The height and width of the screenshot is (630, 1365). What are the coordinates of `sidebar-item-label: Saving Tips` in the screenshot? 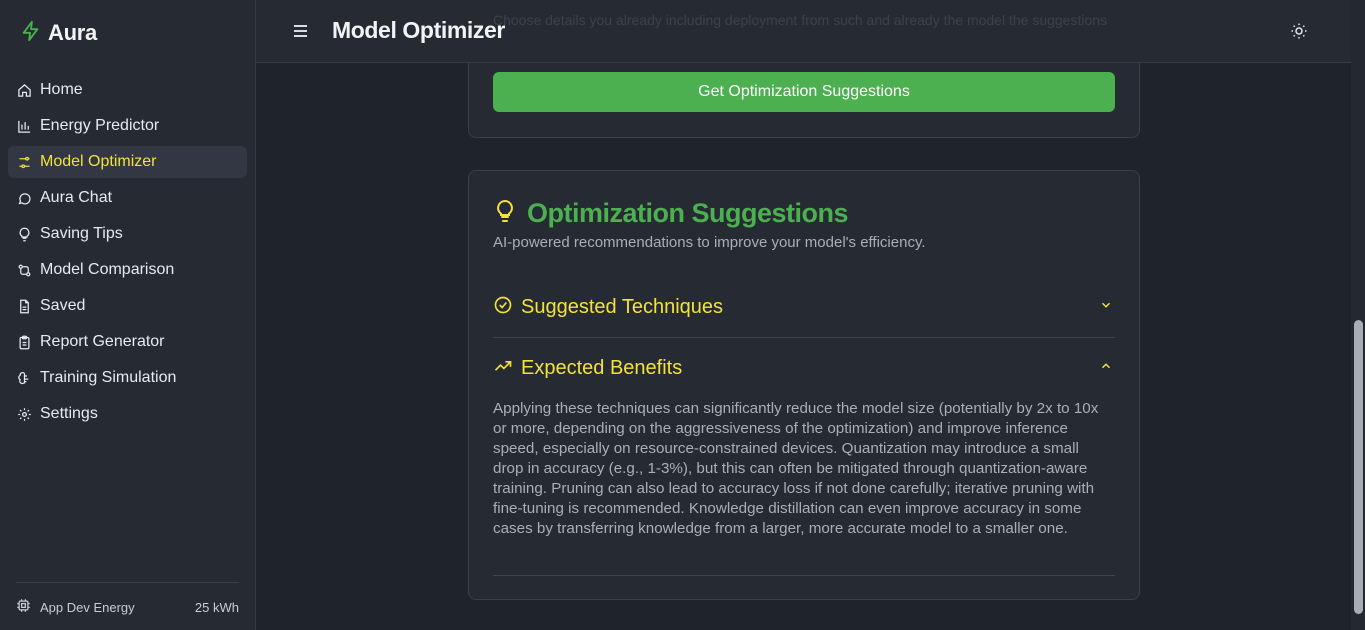 It's located at (81, 233).